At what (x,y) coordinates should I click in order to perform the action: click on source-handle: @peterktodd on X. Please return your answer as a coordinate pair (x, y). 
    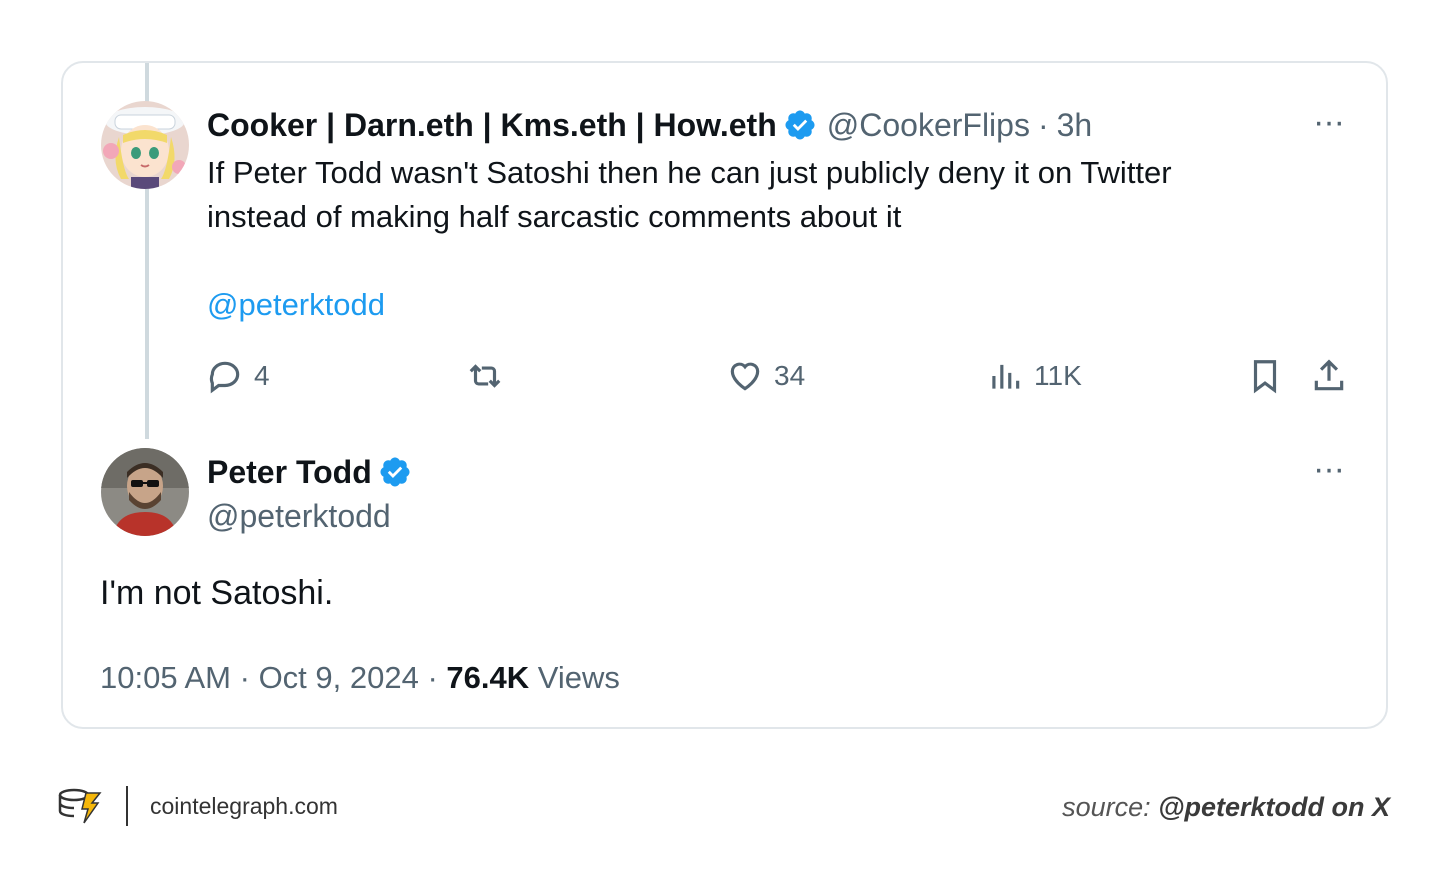
    Looking at the image, I should click on (1274, 807).